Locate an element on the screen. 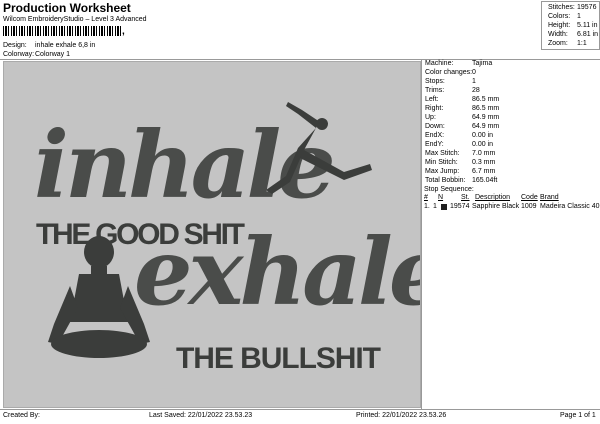 This screenshot has height=424, width=600. info-label: Up: is located at coordinates (430, 117).